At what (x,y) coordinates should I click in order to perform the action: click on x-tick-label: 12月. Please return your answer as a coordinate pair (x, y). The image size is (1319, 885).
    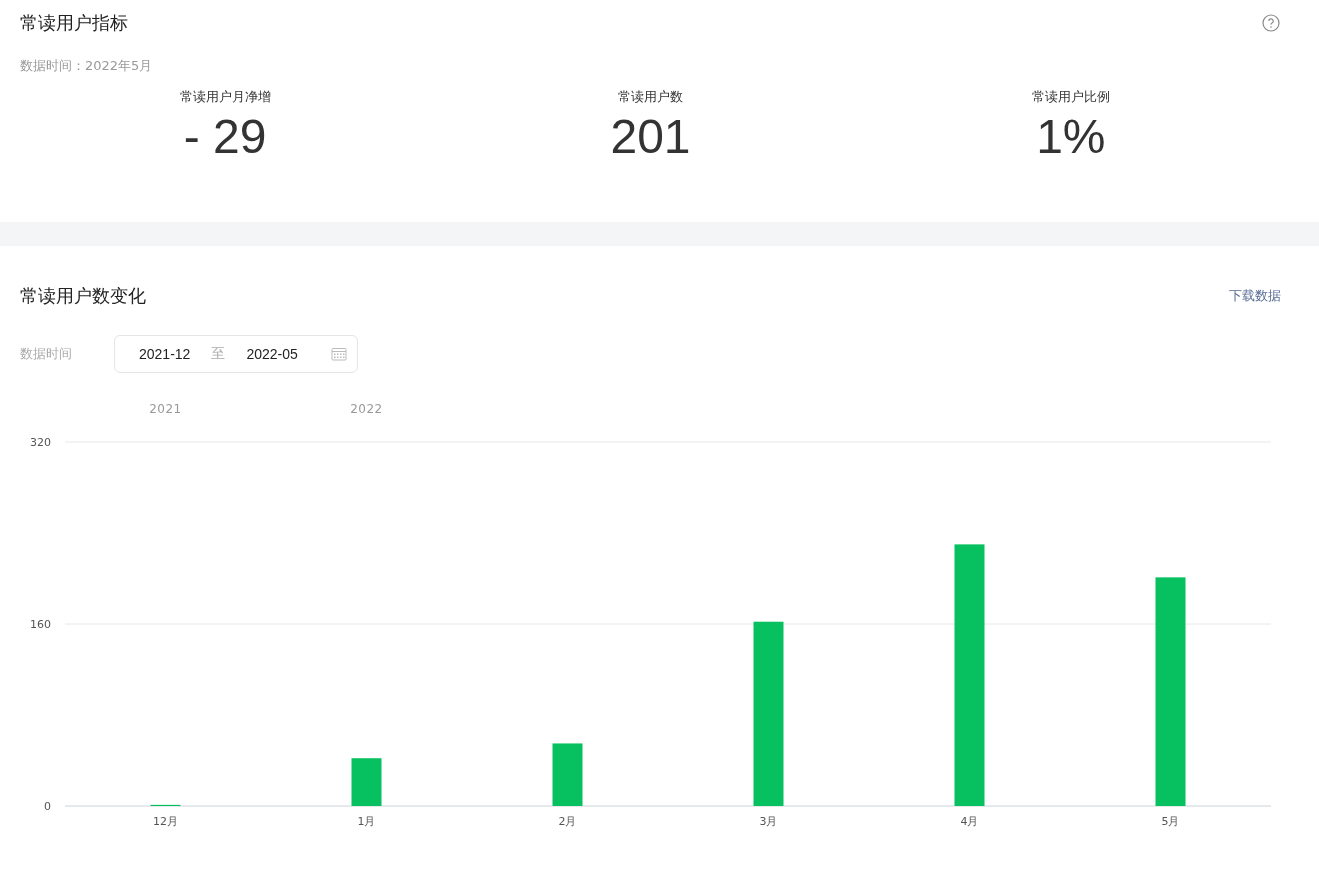
    Looking at the image, I should click on (165, 821).